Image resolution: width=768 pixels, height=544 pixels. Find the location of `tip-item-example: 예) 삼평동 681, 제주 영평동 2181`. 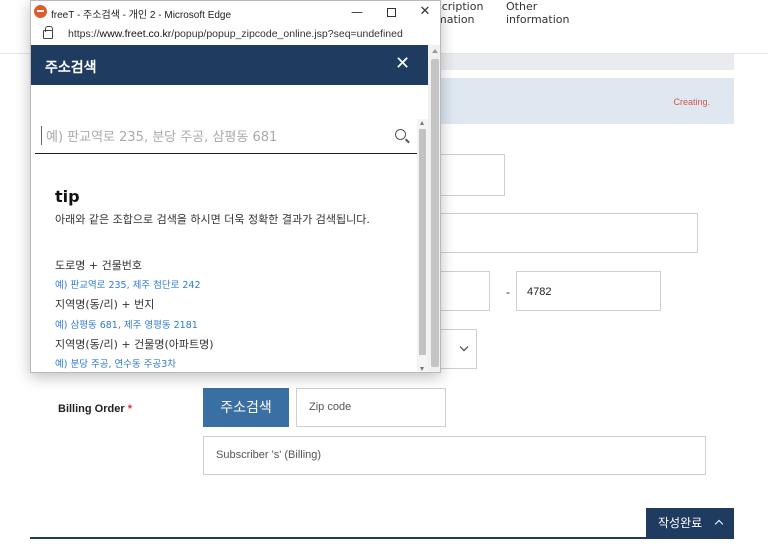

tip-item-example: 예) 삼평동 681, 제주 영평동 2181 is located at coordinates (126, 325).